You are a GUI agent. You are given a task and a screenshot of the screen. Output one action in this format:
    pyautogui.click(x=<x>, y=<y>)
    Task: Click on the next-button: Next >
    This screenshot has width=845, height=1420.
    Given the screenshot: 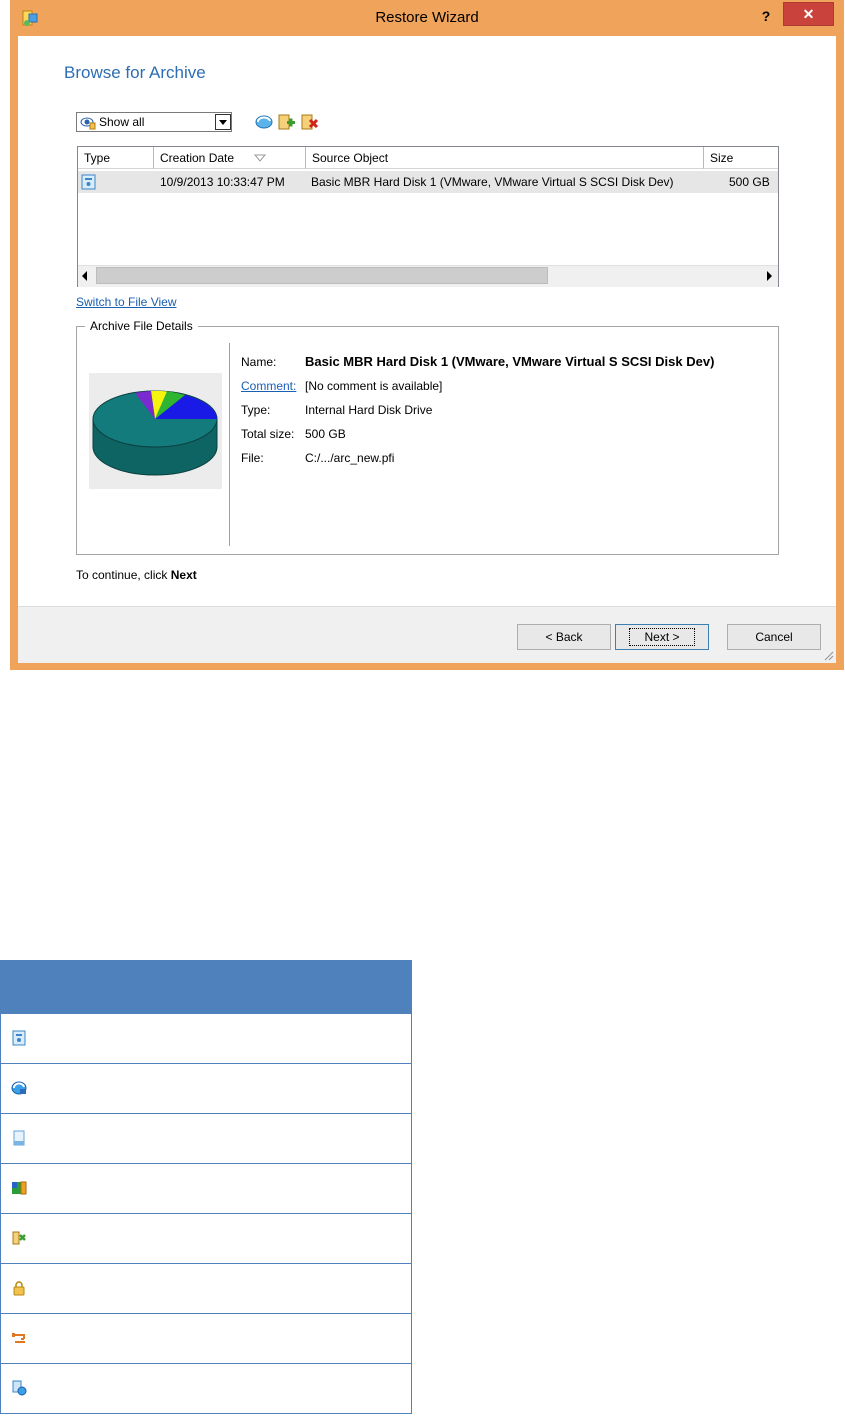 What is the action you would take?
    pyautogui.click(x=662, y=637)
    